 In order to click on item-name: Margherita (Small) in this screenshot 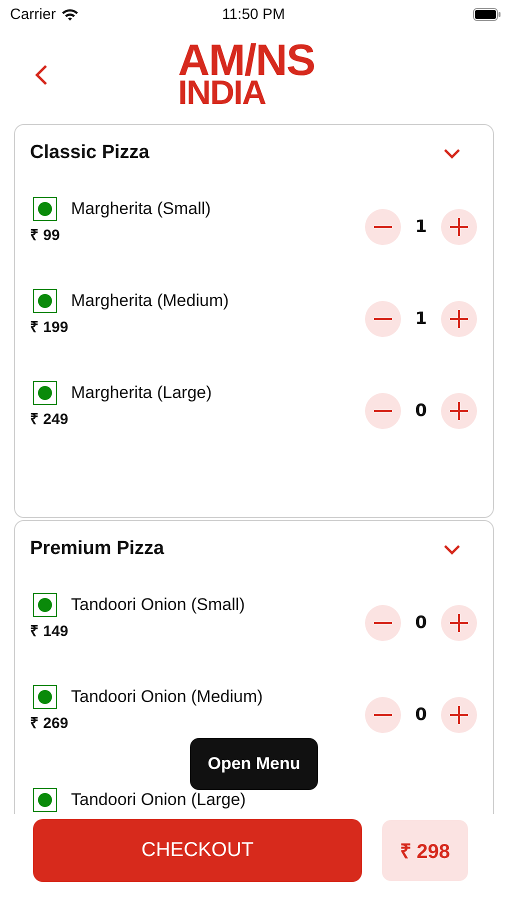, I will do `click(141, 208)`.